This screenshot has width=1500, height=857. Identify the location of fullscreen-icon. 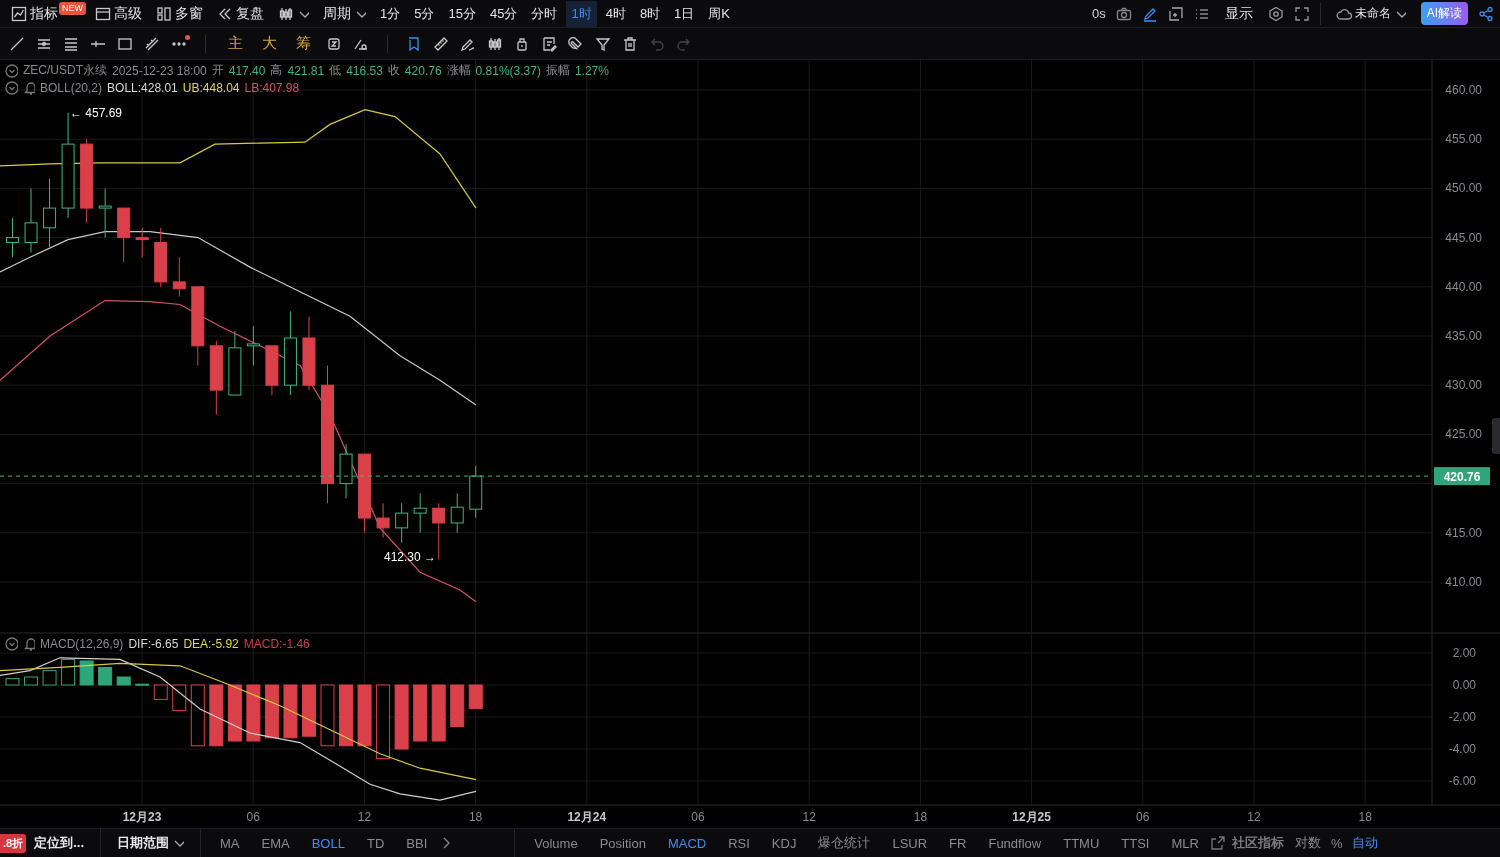
(1301, 13).